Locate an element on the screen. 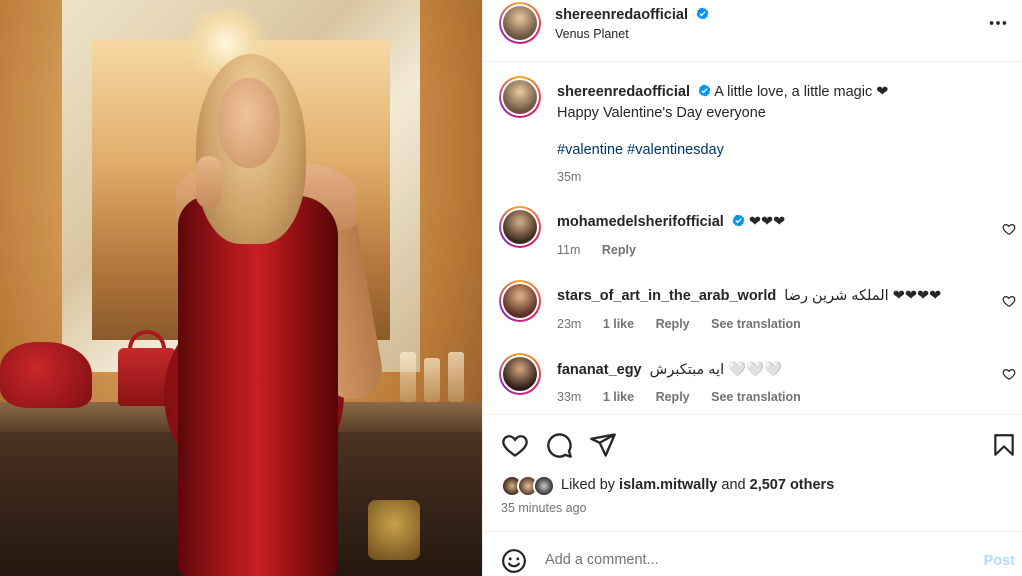 This screenshot has width=1022, height=576. save-bookmark-icon is located at coordinates (1004, 445).